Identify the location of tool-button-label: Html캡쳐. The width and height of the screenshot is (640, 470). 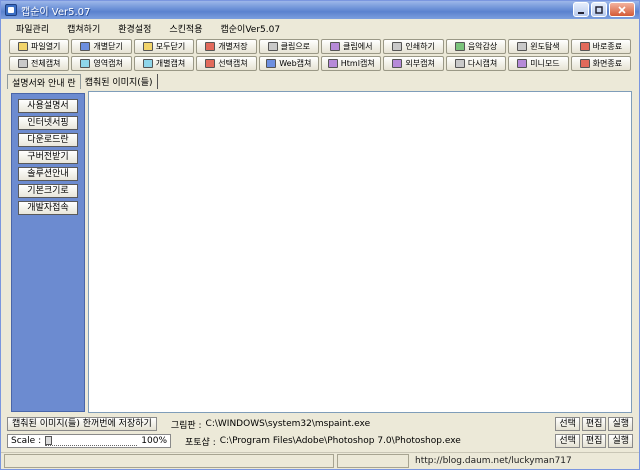
(357, 63).